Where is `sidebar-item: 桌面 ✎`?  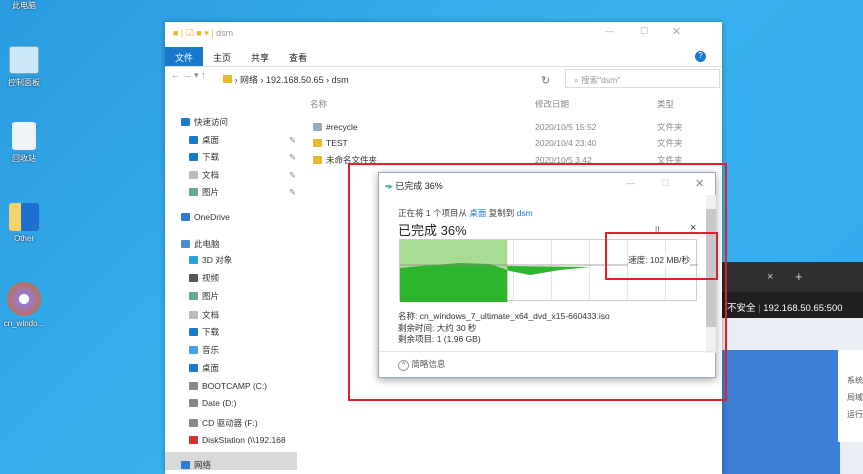 sidebar-item: 桌面 ✎ is located at coordinates (242, 140).